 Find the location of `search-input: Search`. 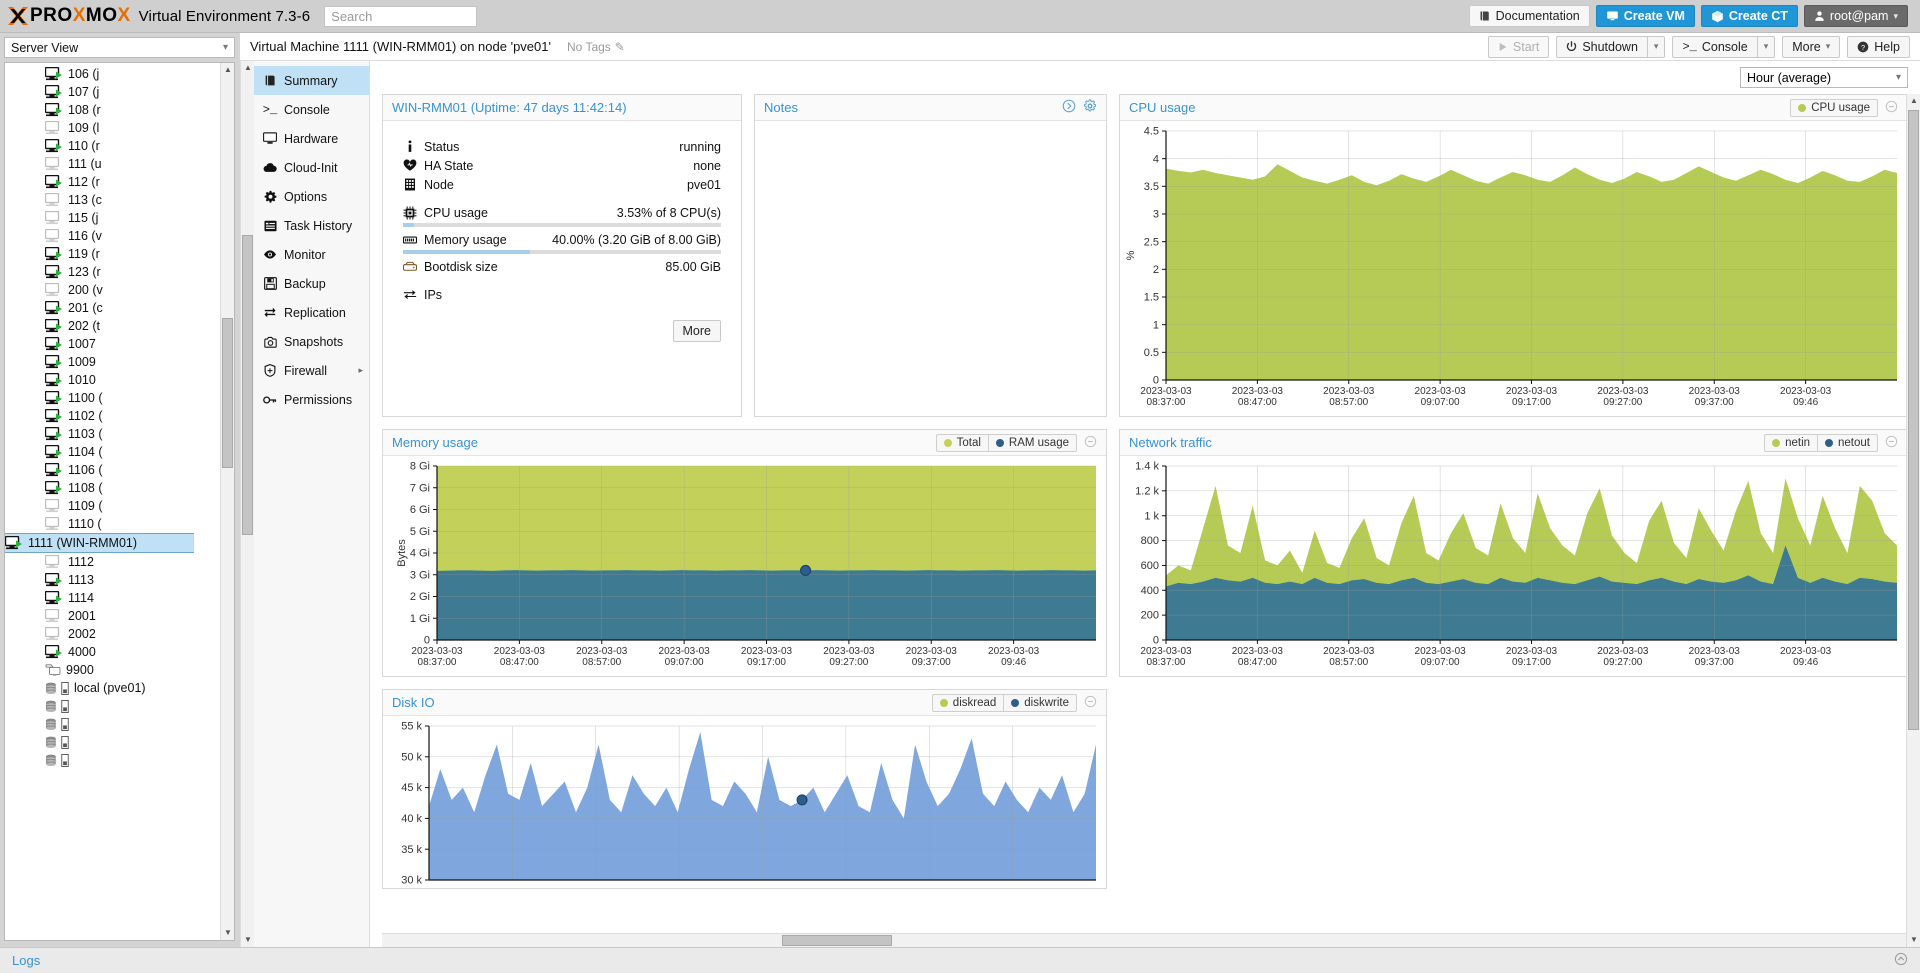

search-input: Search is located at coordinates (401, 16).